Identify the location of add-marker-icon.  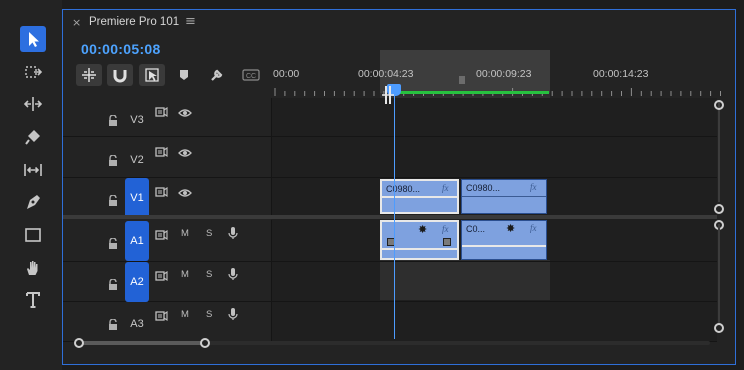
(184, 75).